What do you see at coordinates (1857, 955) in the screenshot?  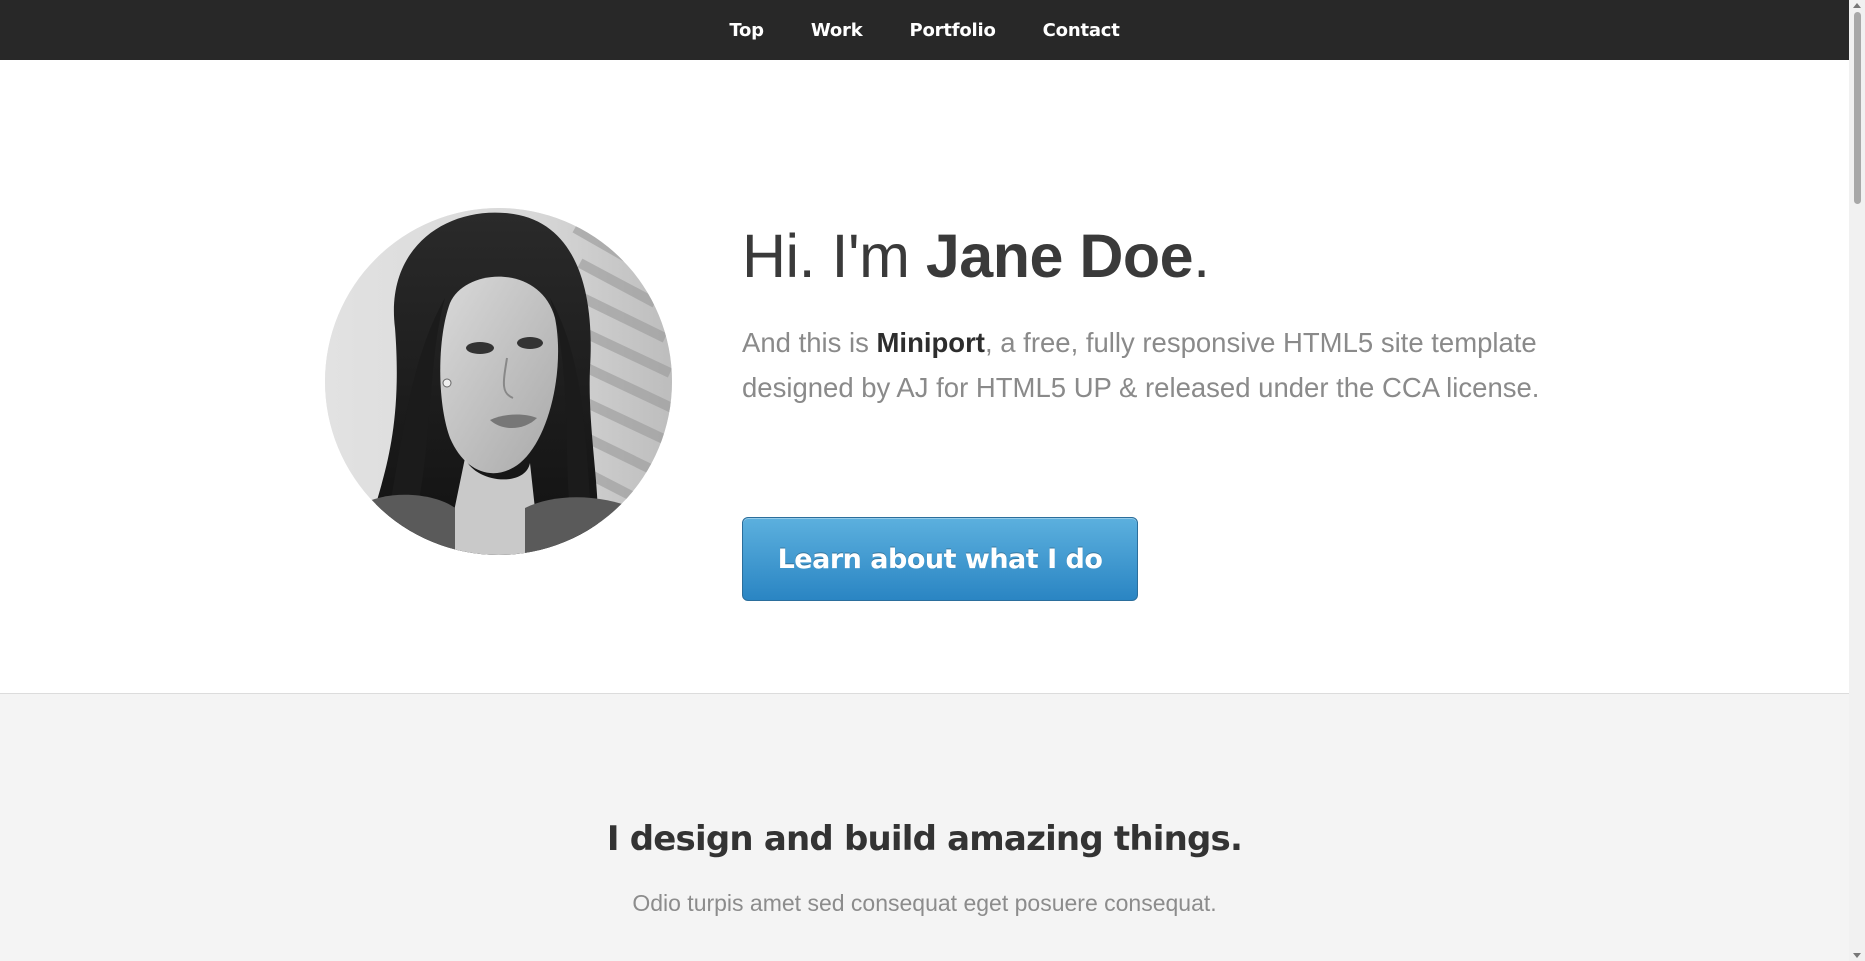 I see `scroll-down-icon` at bounding box center [1857, 955].